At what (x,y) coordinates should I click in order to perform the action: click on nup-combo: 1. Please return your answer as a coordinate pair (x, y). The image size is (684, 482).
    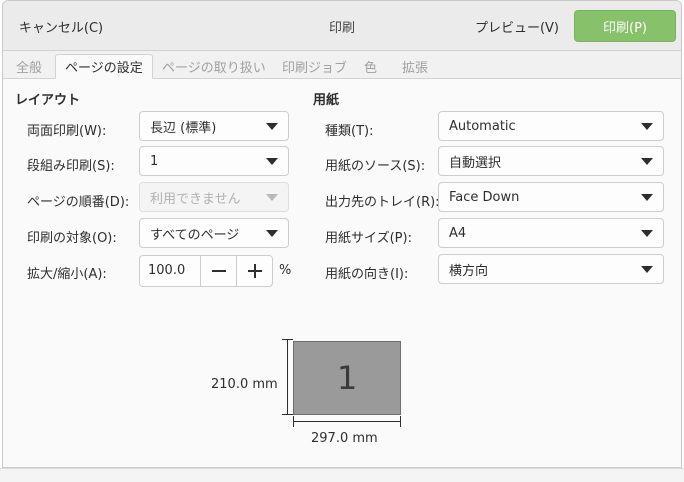
    Looking at the image, I should click on (214, 161).